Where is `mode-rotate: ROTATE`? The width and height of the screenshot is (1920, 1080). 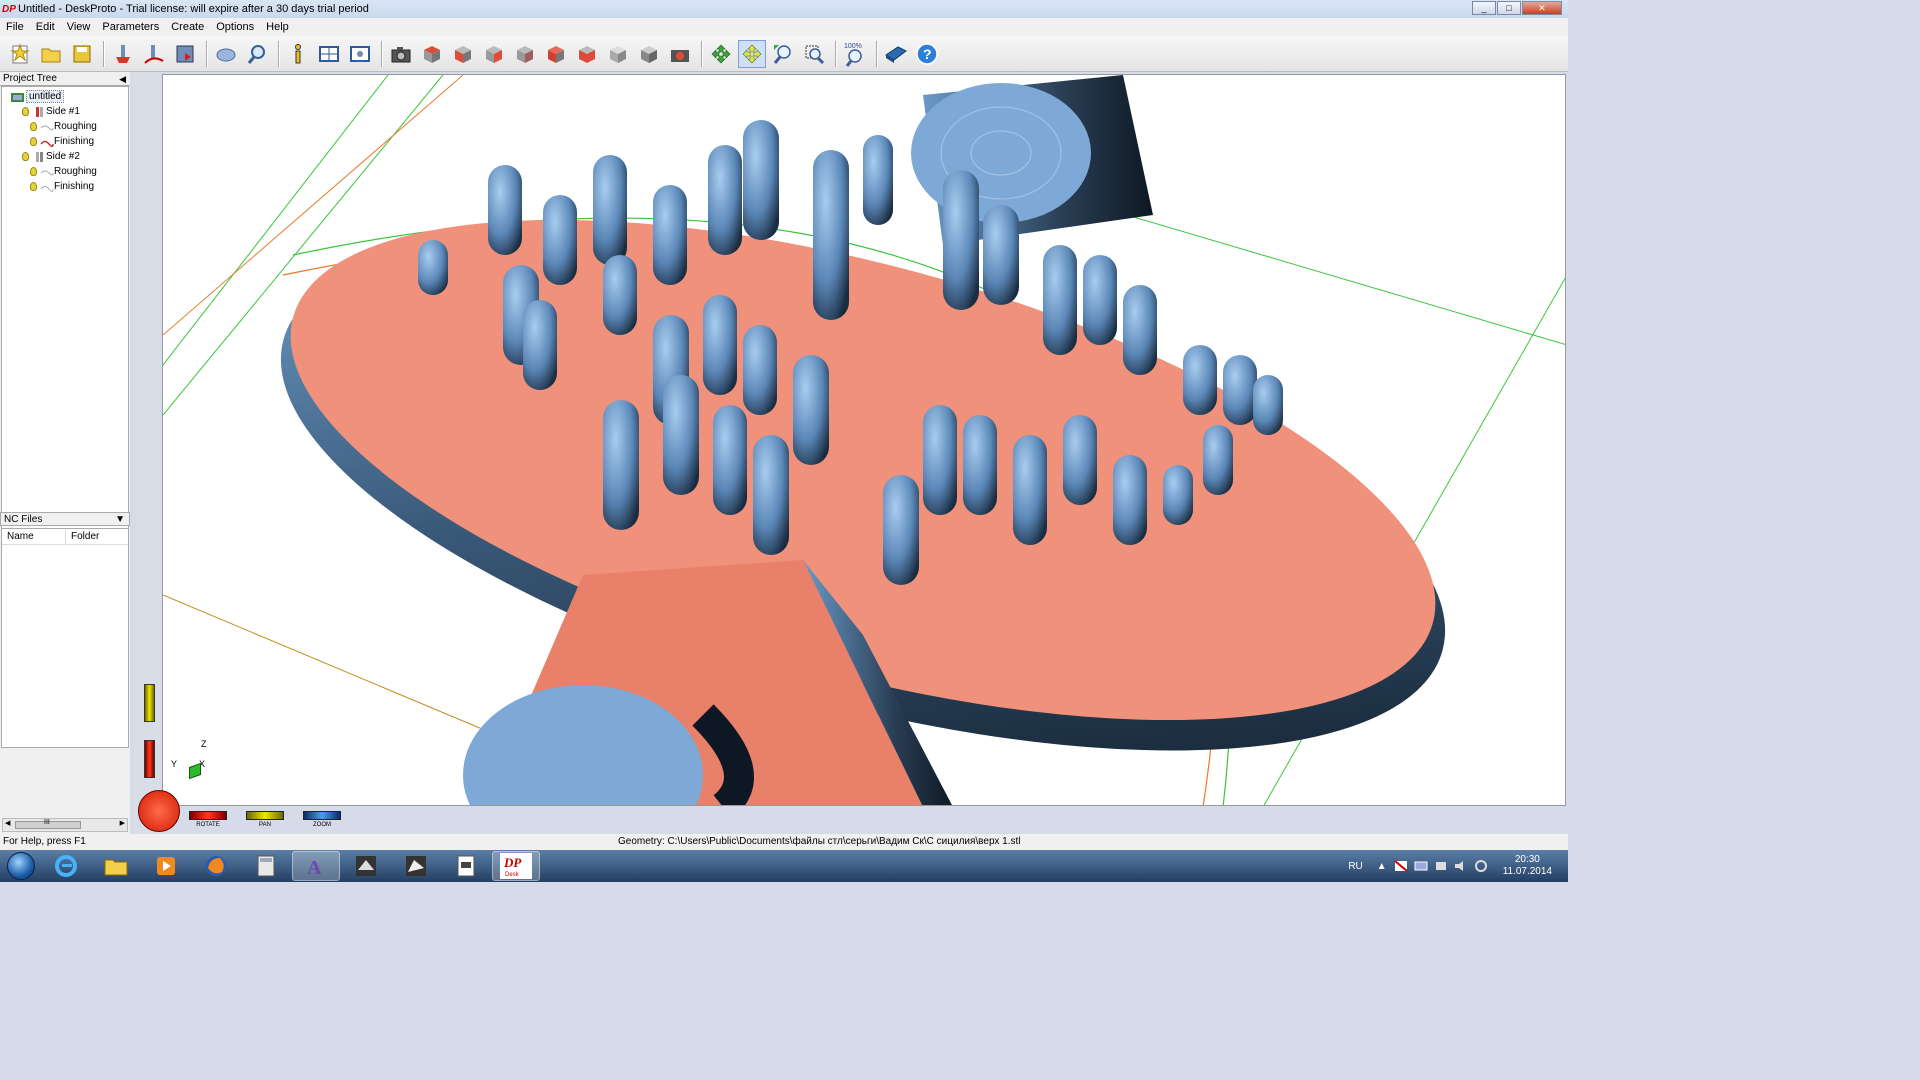
mode-rotate: ROTATE is located at coordinates (208, 821).